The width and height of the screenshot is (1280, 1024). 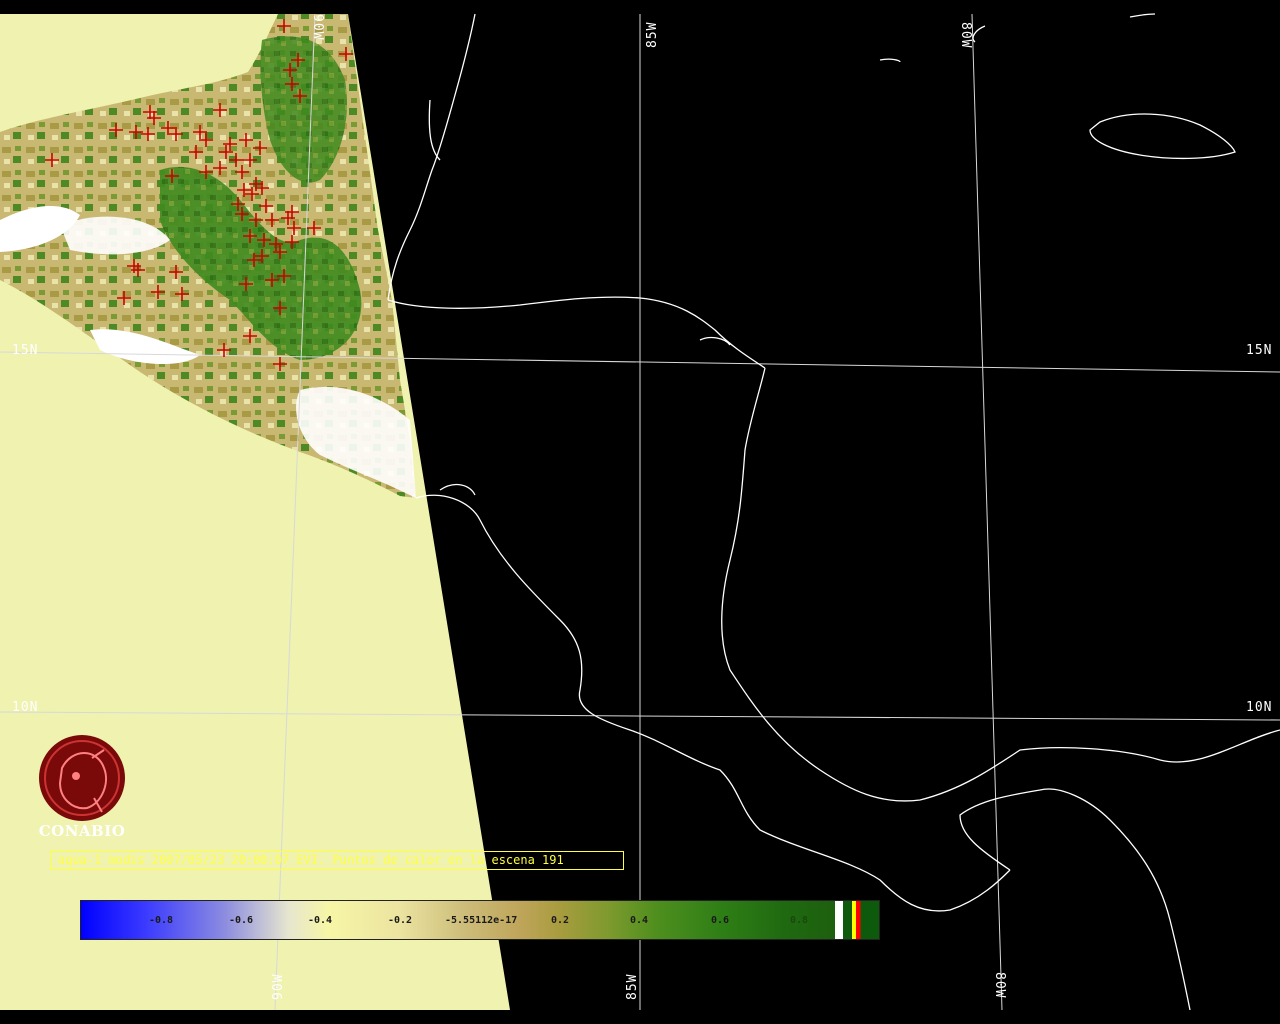 What do you see at coordinates (1259, 350) in the screenshot?
I see `lat-label-15n-right: 15N` at bounding box center [1259, 350].